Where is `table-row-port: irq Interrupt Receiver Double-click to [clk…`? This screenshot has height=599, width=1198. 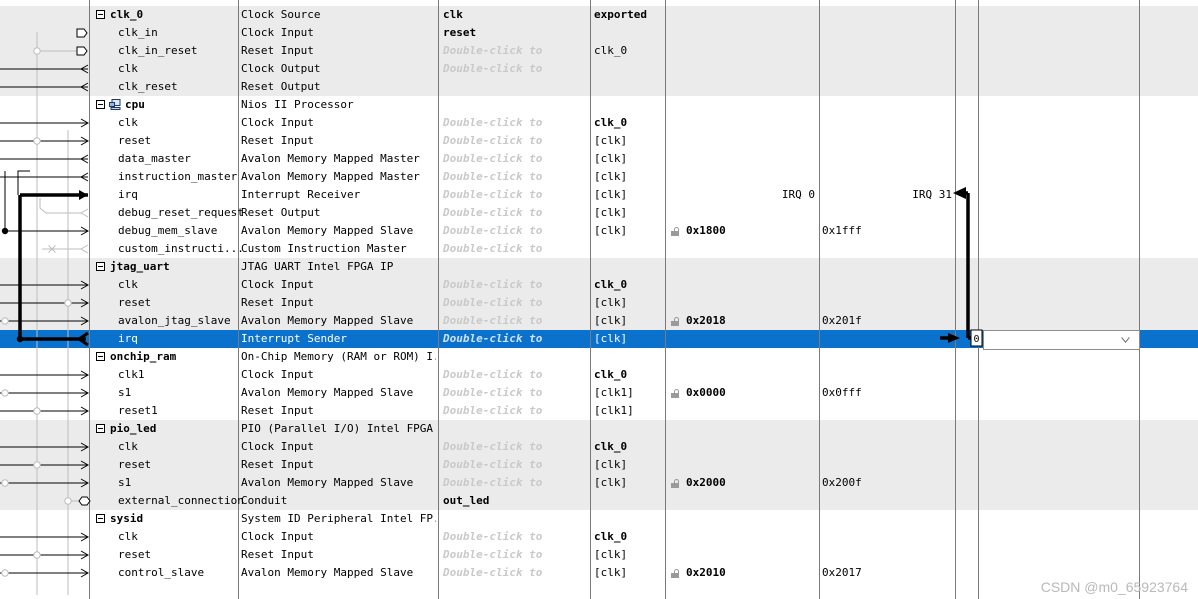 table-row-port: irq Interrupt Receiver Double-click to [clk… is located at coordinates (599, 195).